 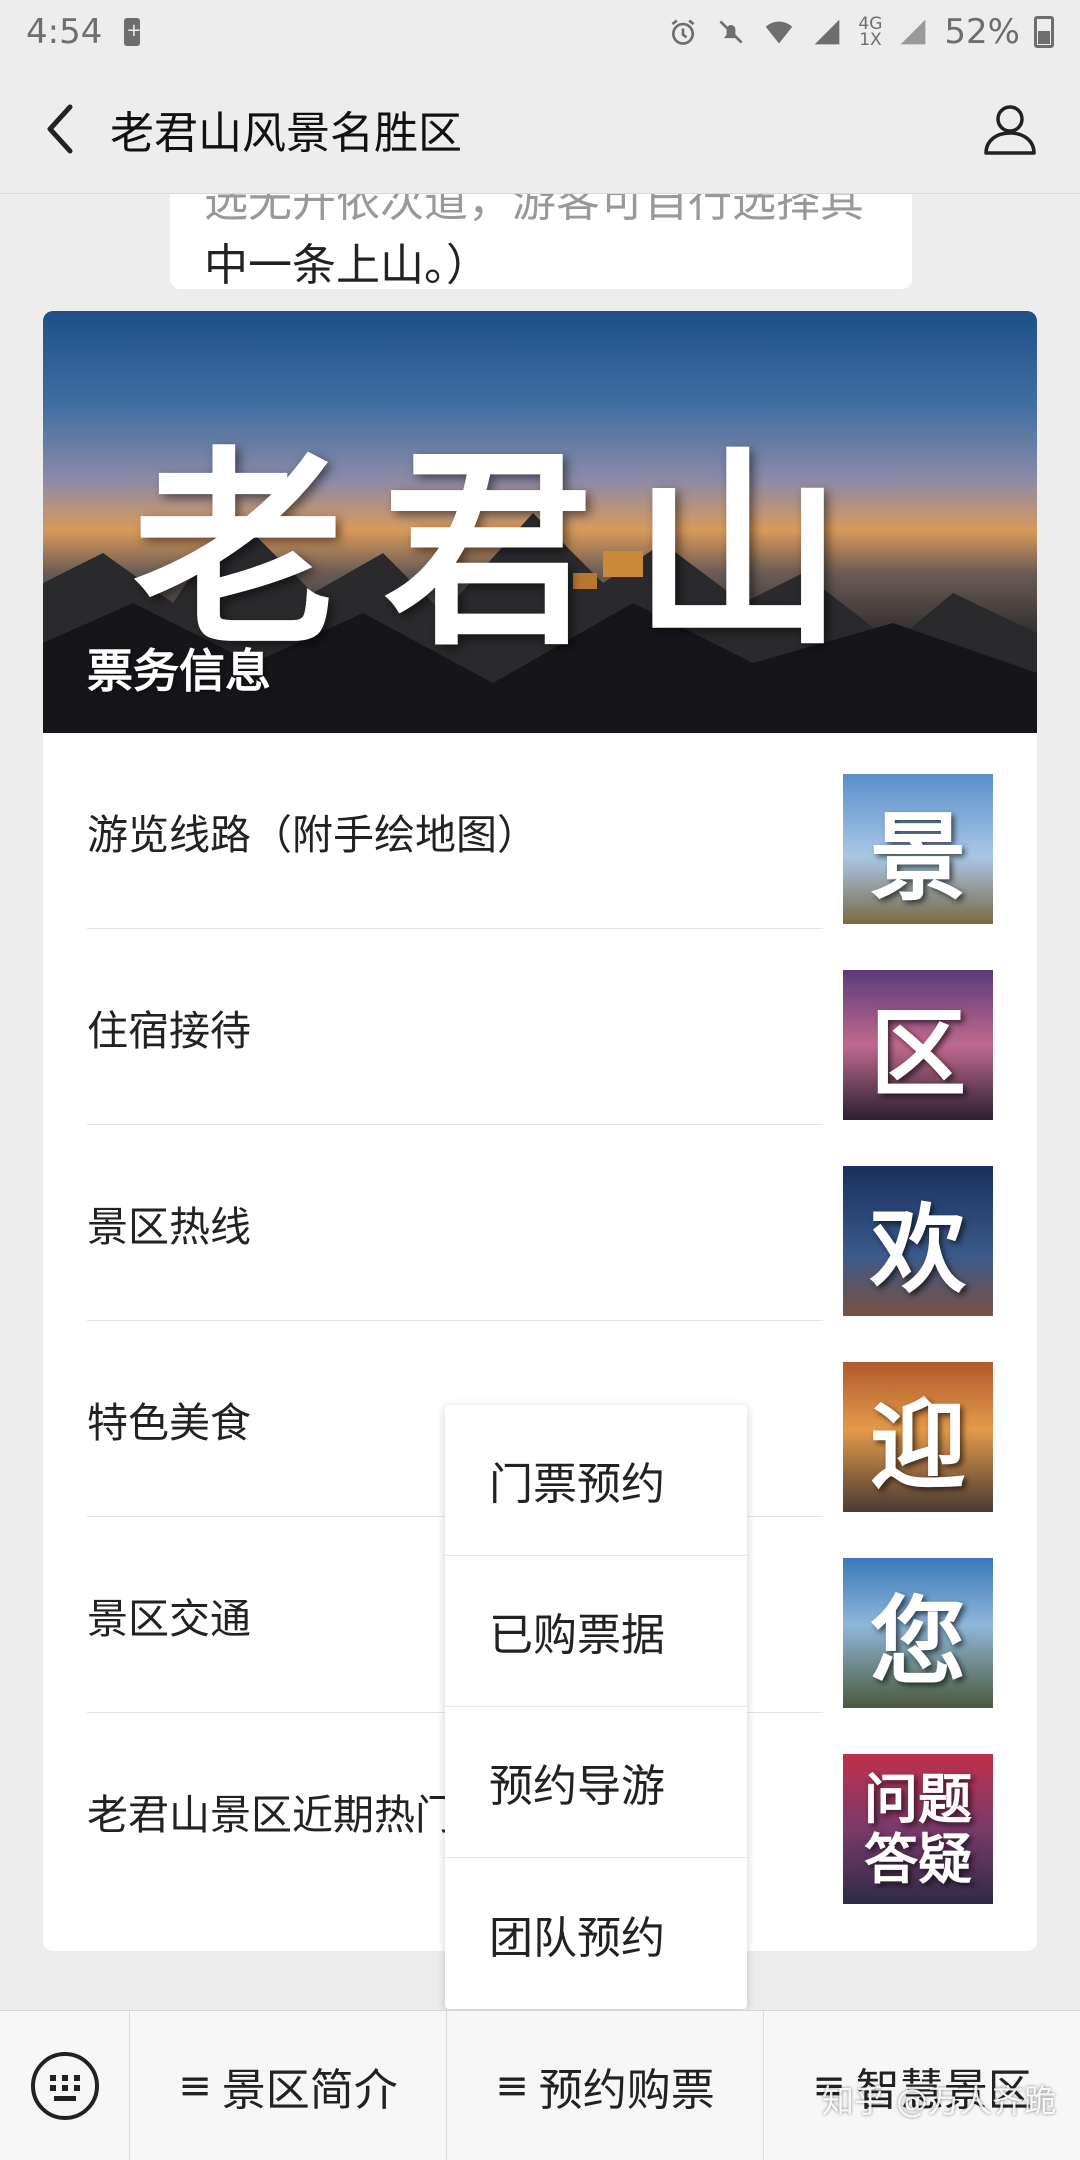 I want to click on menu-item-book-guide: 预约导游, so click(x=596, y=1782).